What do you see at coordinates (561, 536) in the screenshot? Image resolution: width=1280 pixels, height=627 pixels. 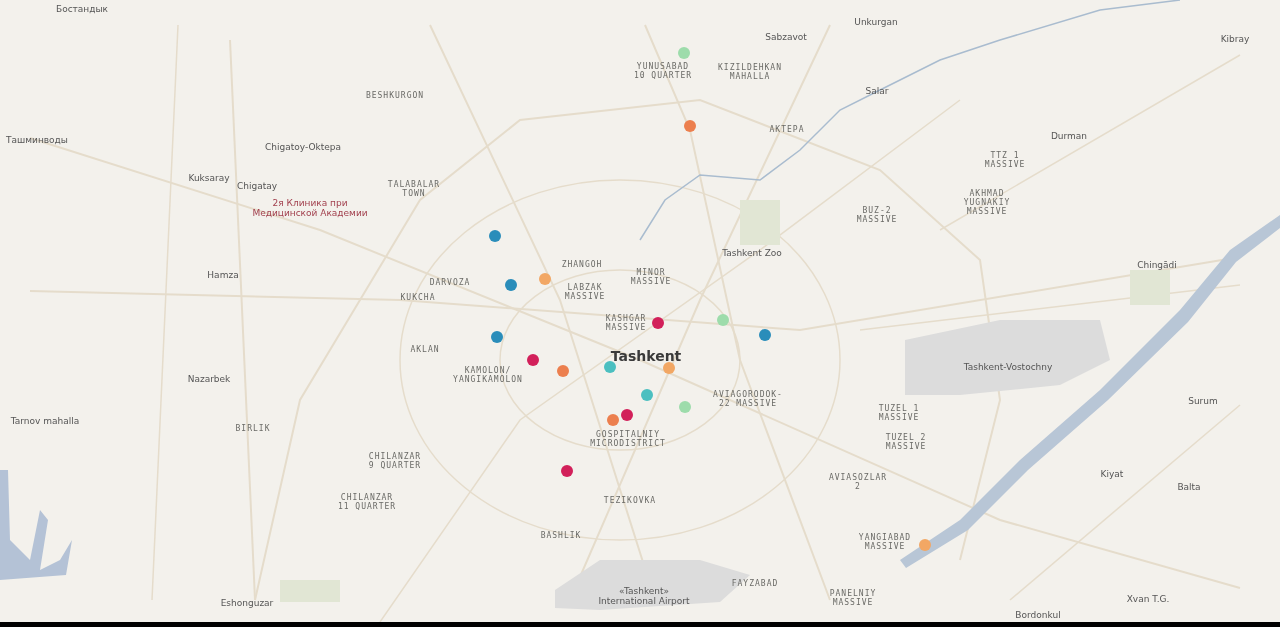 I see `district-label: BASHLIK` at bounding box center [561, 536].